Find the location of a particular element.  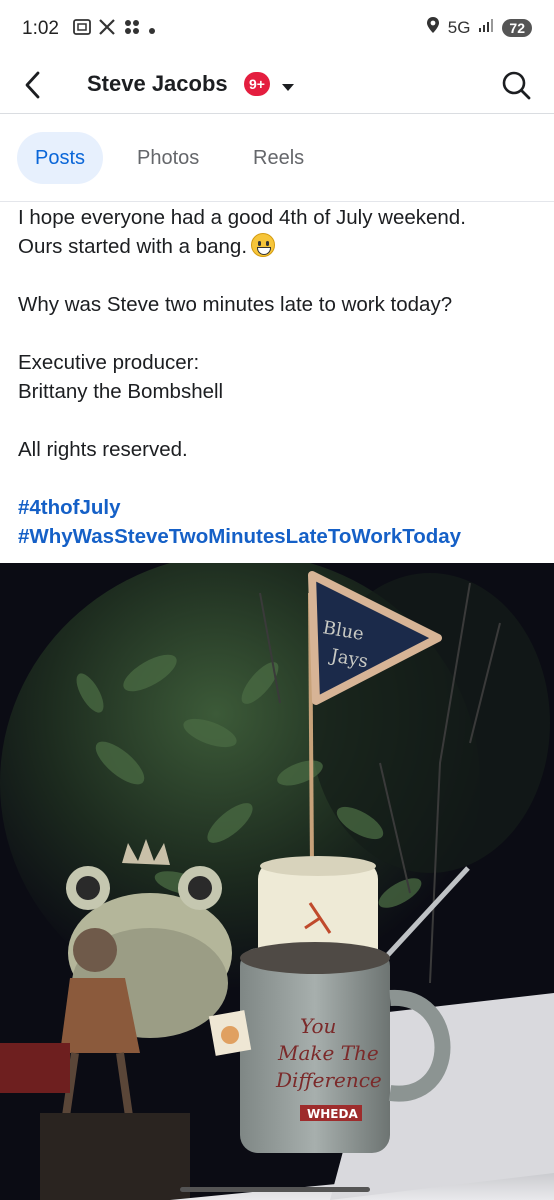

tab-photos: Photos is located at coordinates (168, 158).